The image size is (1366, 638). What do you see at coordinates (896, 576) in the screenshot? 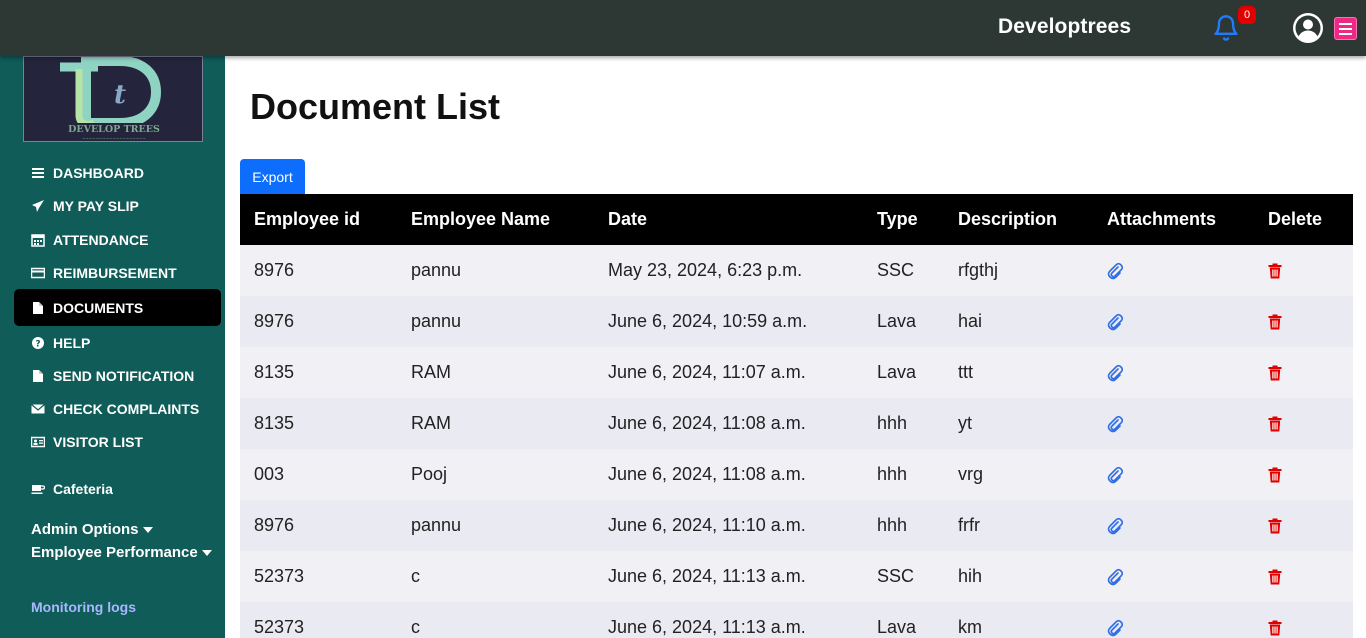
I see `cell-type: SSC` at bounding box center [896, 576].